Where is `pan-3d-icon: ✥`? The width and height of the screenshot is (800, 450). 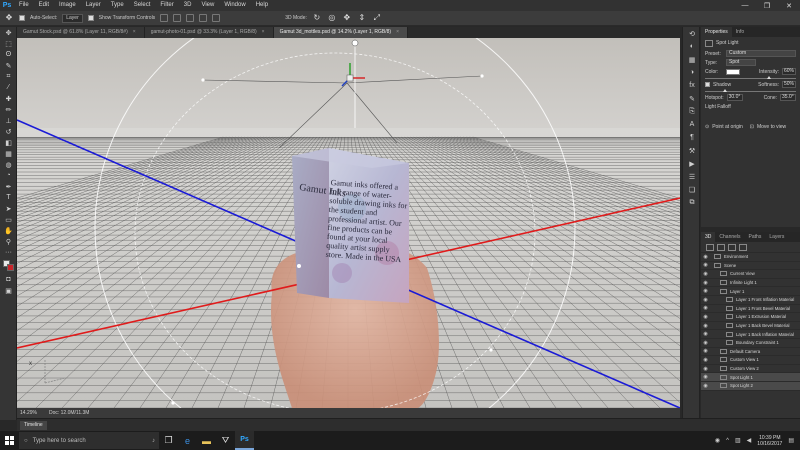 pan-3d-icon: ✥ is located at coordinates (347, 18).